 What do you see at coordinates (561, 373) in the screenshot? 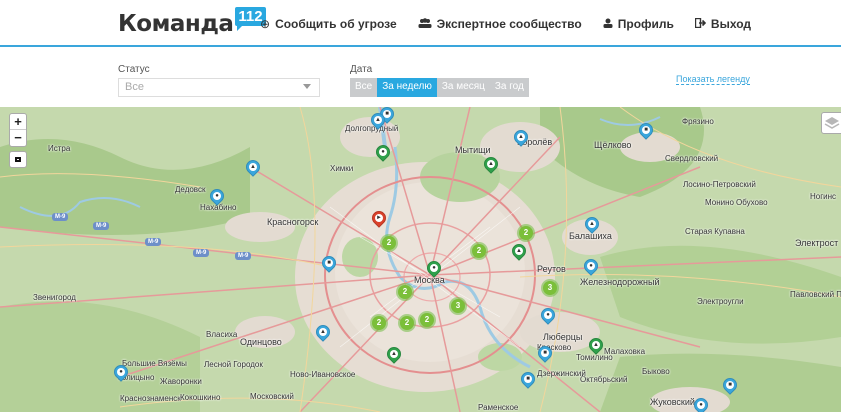
I see `map-label-dzerzhinsky: Дзержинский` at bounding box center [561, 373].